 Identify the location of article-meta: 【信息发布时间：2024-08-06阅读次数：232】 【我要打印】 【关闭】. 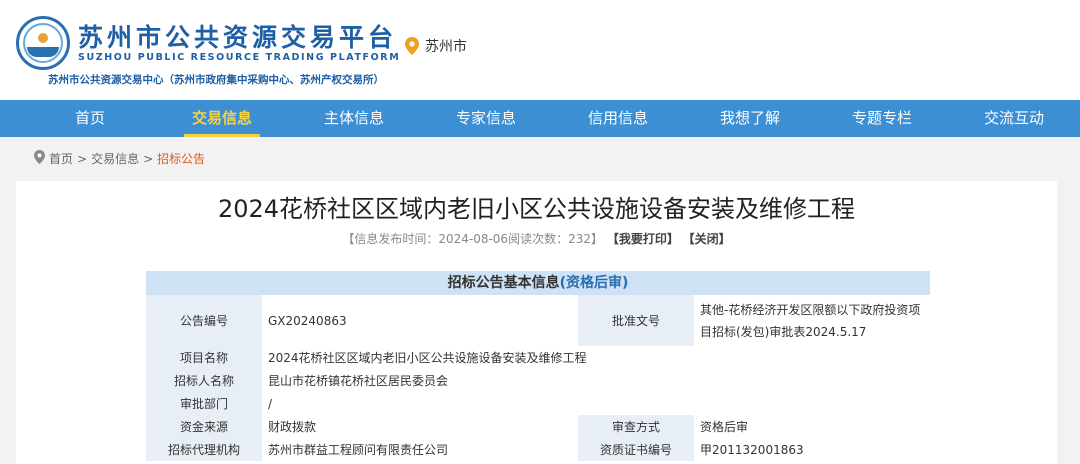
(536, 238).